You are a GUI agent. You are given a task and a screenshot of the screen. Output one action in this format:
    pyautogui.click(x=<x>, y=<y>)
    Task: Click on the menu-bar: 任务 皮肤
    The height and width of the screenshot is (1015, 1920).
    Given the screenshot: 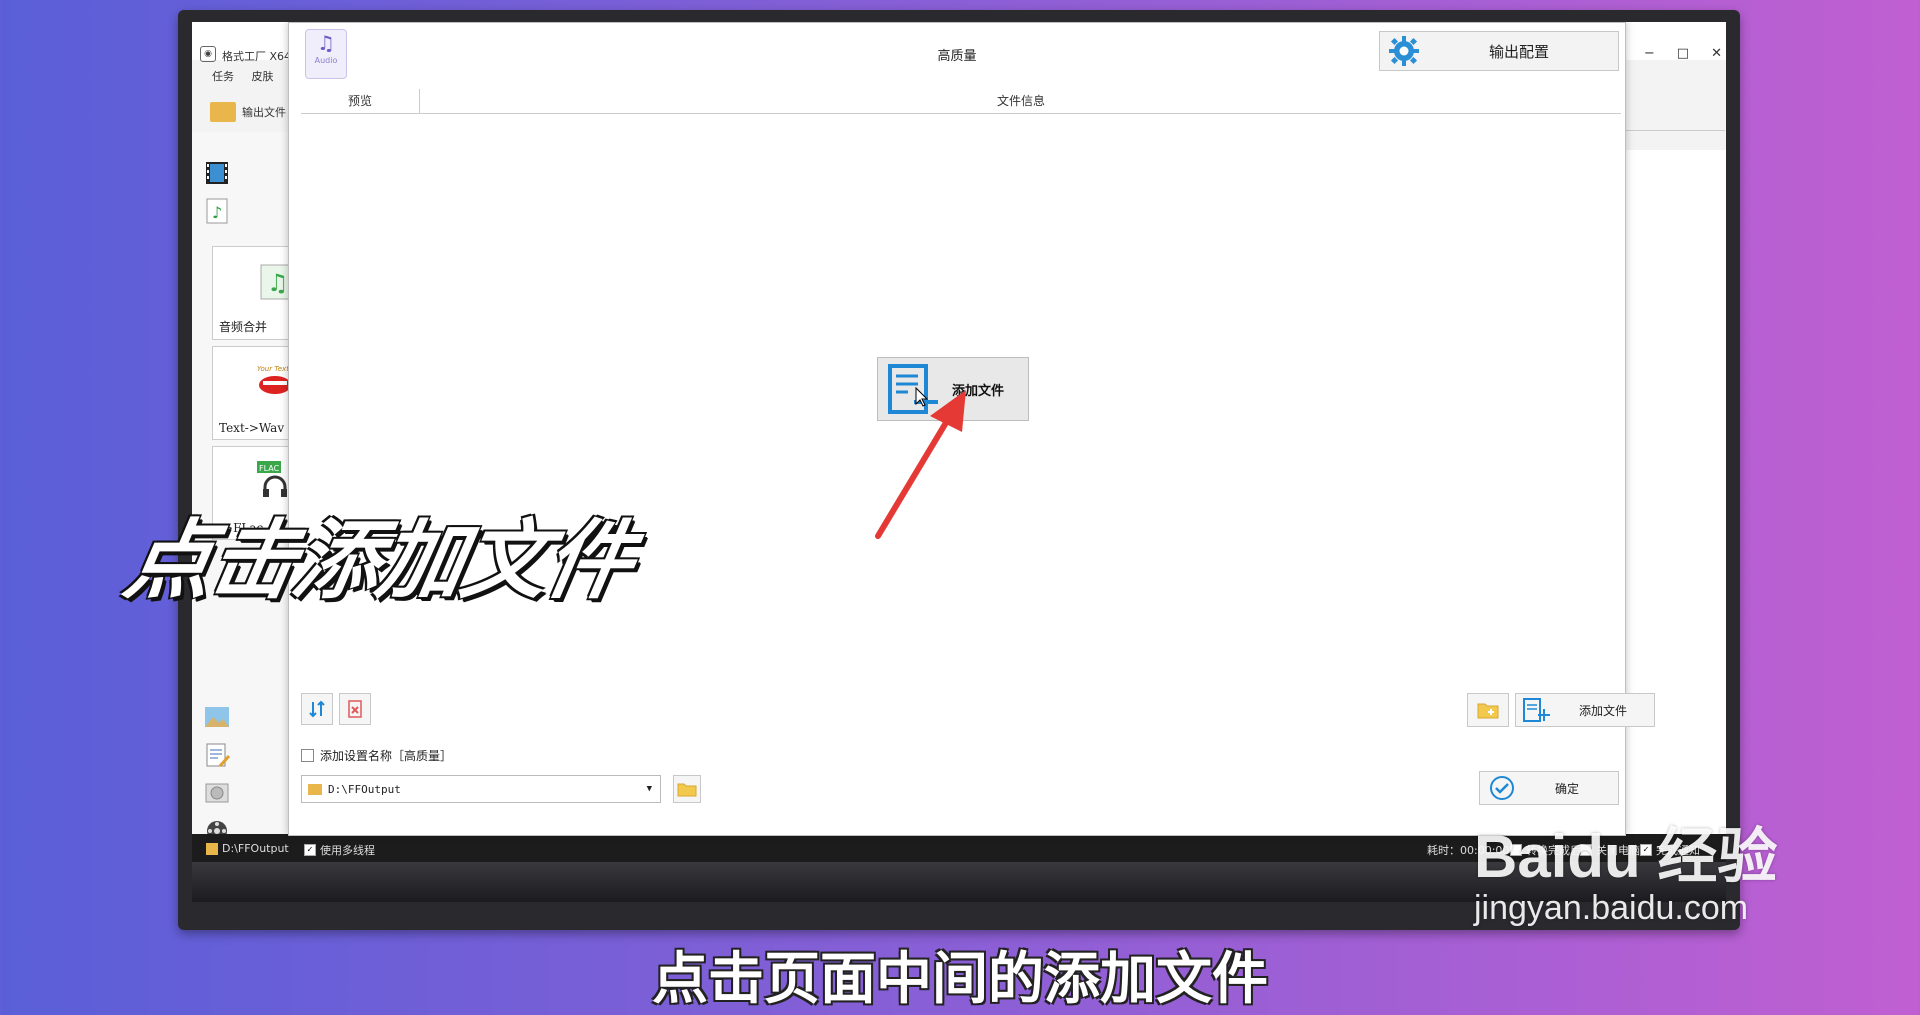 What is the action you would take?
    pyautogui.click(x=250, y=76)
    